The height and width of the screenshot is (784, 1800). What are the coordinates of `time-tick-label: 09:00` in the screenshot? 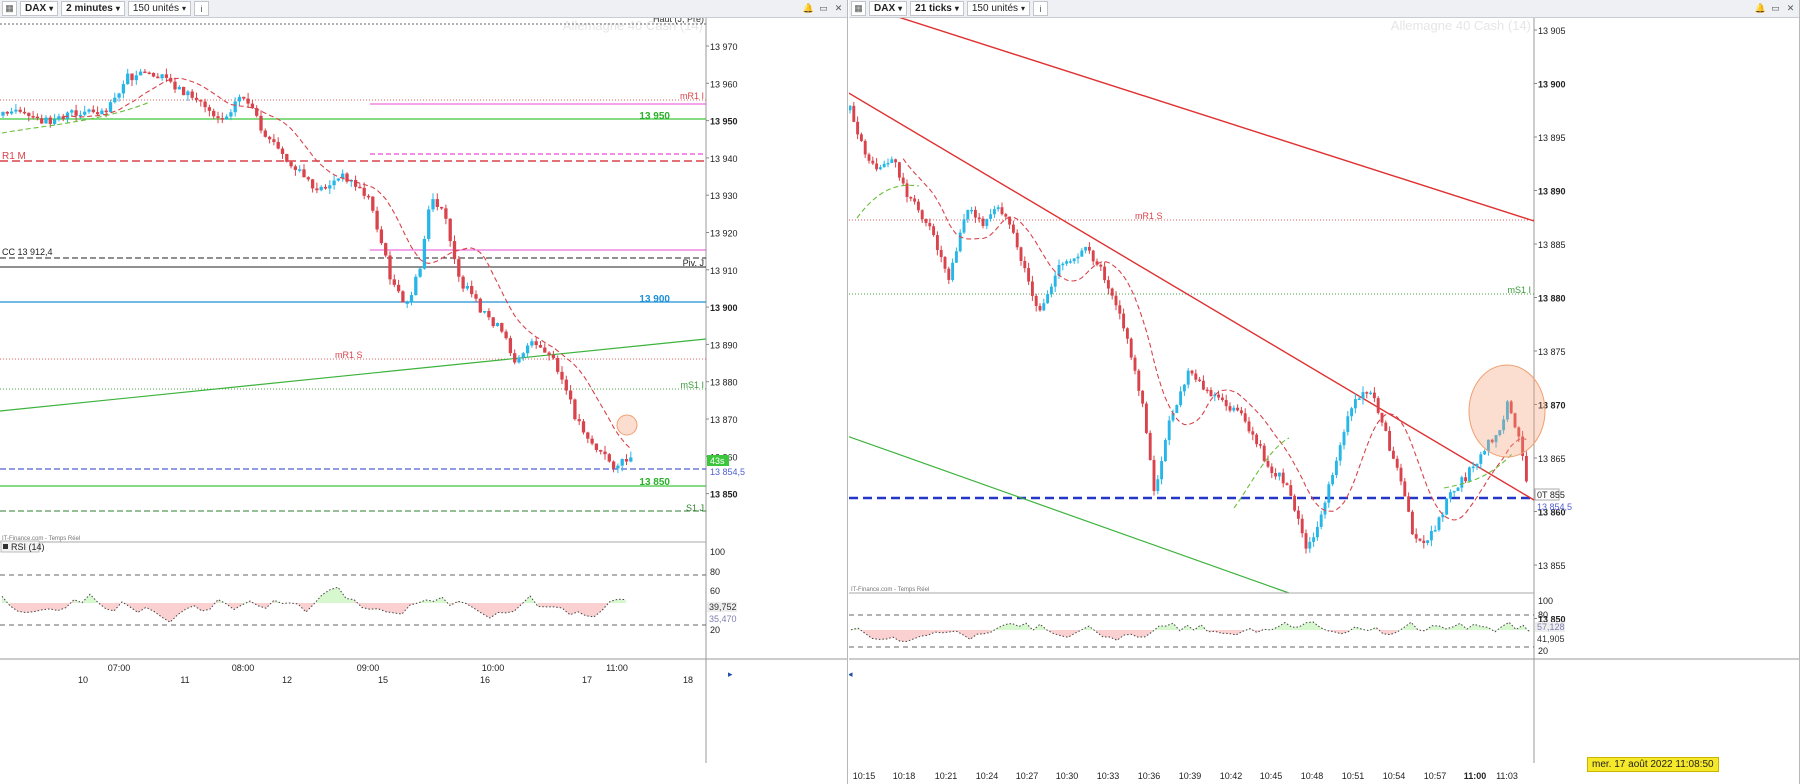 It's located at (368, 668).